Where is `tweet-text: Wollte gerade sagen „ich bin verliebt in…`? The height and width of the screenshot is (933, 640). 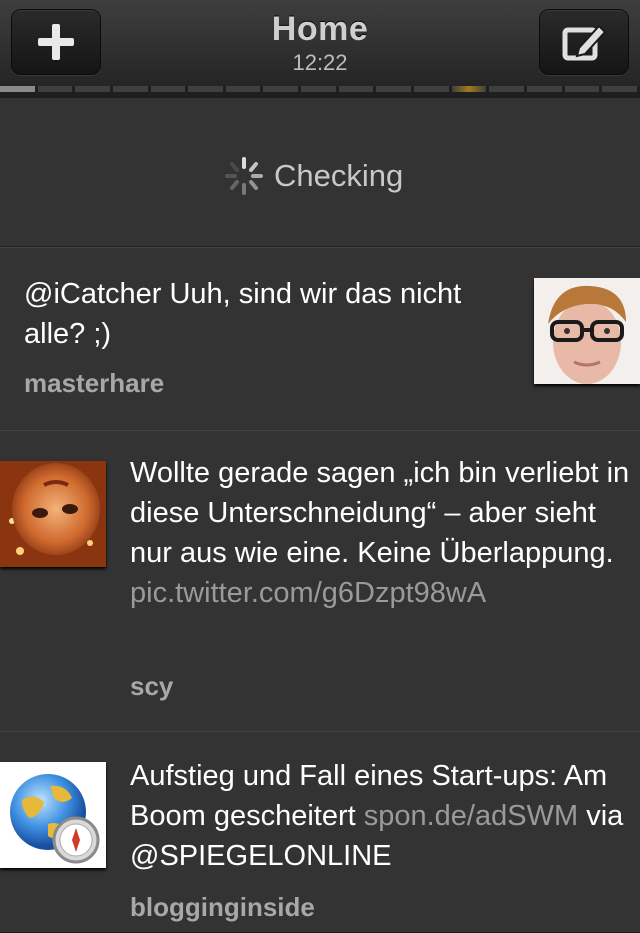
tweet-text: Wollte gerade sagen „ich bin verliebt in… is located at coordinates (380, 533).